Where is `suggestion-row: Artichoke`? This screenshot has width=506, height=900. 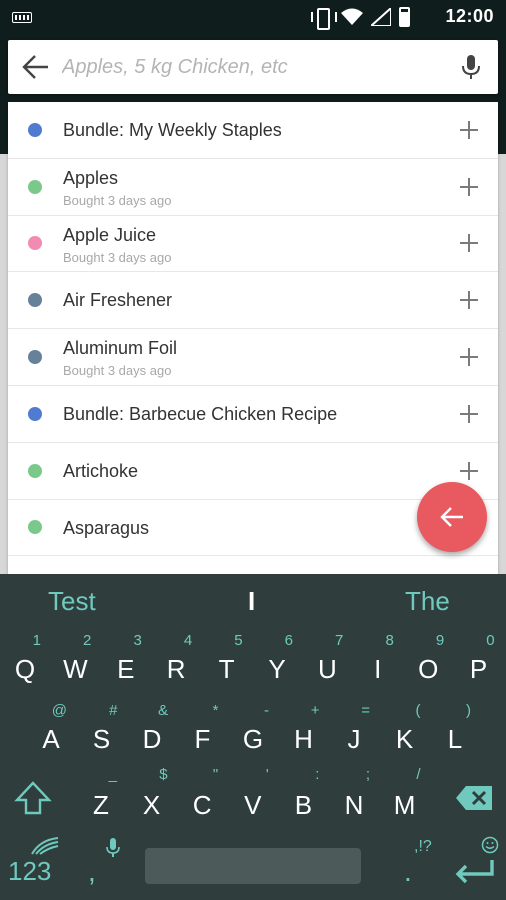
suggestion-row: Artichoke is located at coordinates (253, 471).